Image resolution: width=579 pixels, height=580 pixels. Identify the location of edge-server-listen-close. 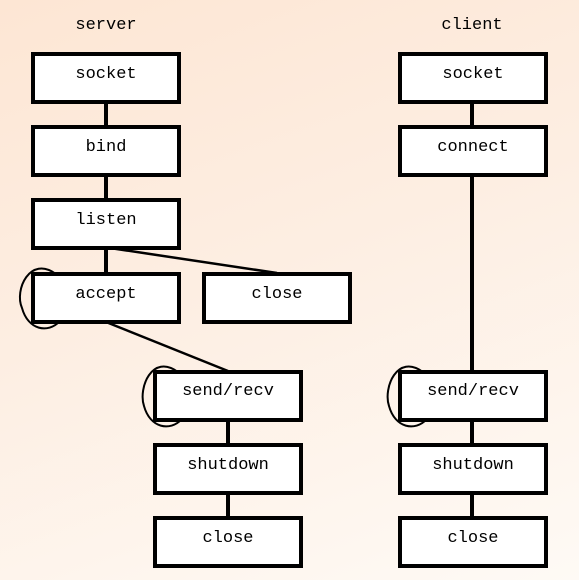
(193, 260).